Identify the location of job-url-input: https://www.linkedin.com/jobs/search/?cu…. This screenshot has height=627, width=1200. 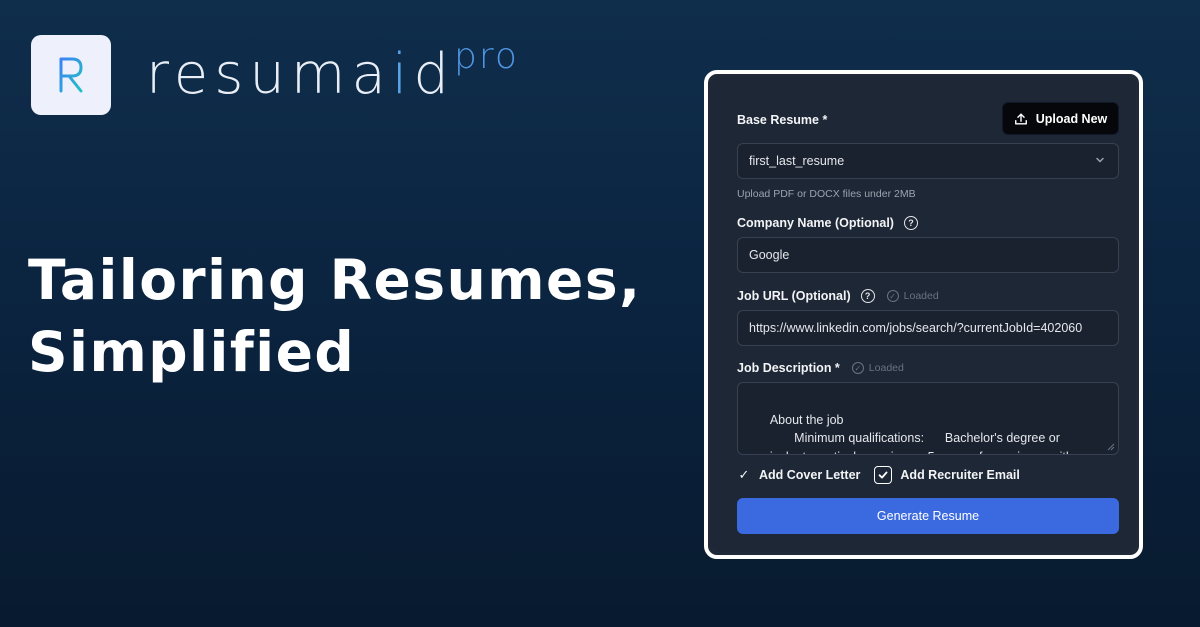
(928, 328).